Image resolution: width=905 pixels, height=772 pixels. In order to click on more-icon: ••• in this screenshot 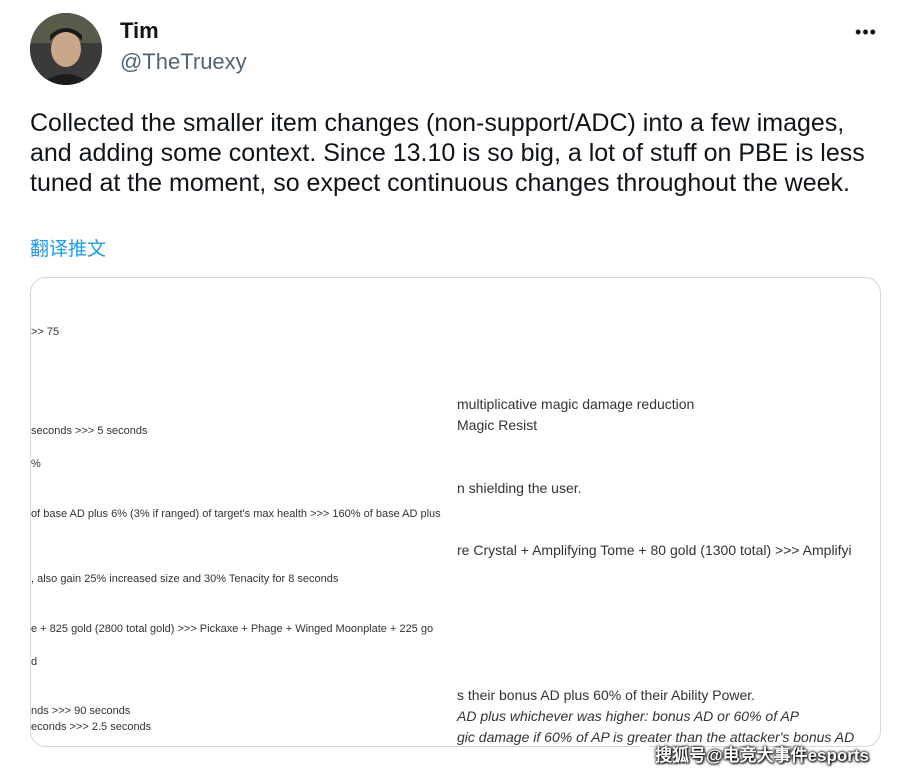, I will do `click(866, 32)`.